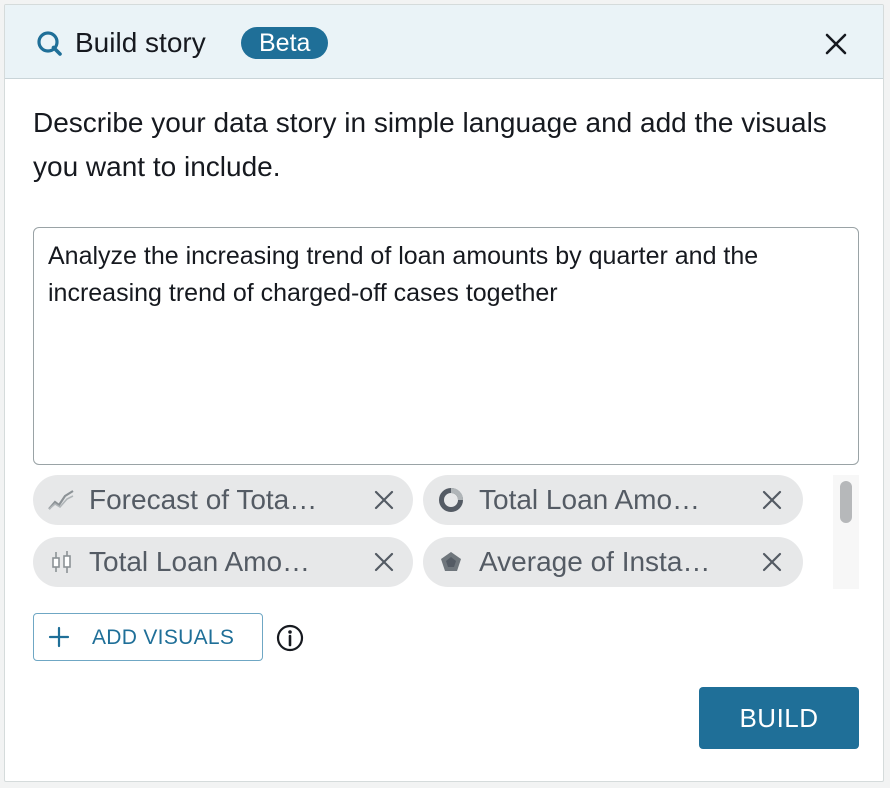 The width and height of the screenshot is (890, 788). I want to click on scrollbar-thumb, so click(846, 502).